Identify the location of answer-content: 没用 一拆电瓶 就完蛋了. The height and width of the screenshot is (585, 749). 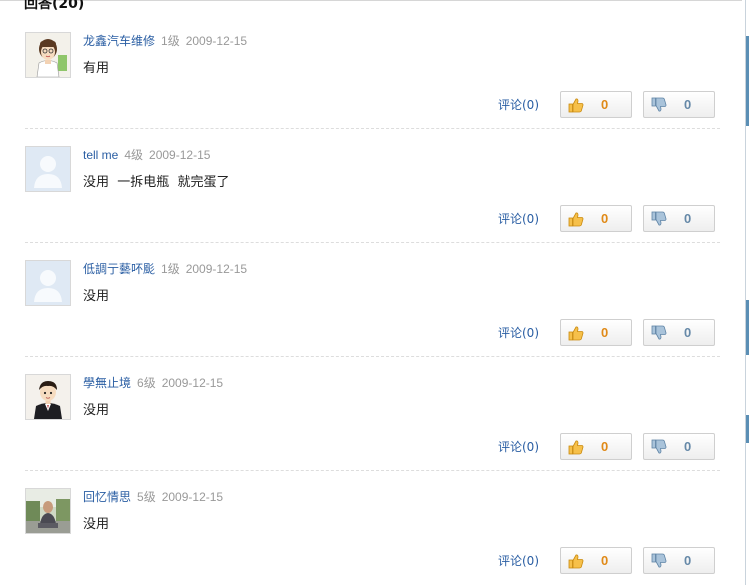
(156, 182).